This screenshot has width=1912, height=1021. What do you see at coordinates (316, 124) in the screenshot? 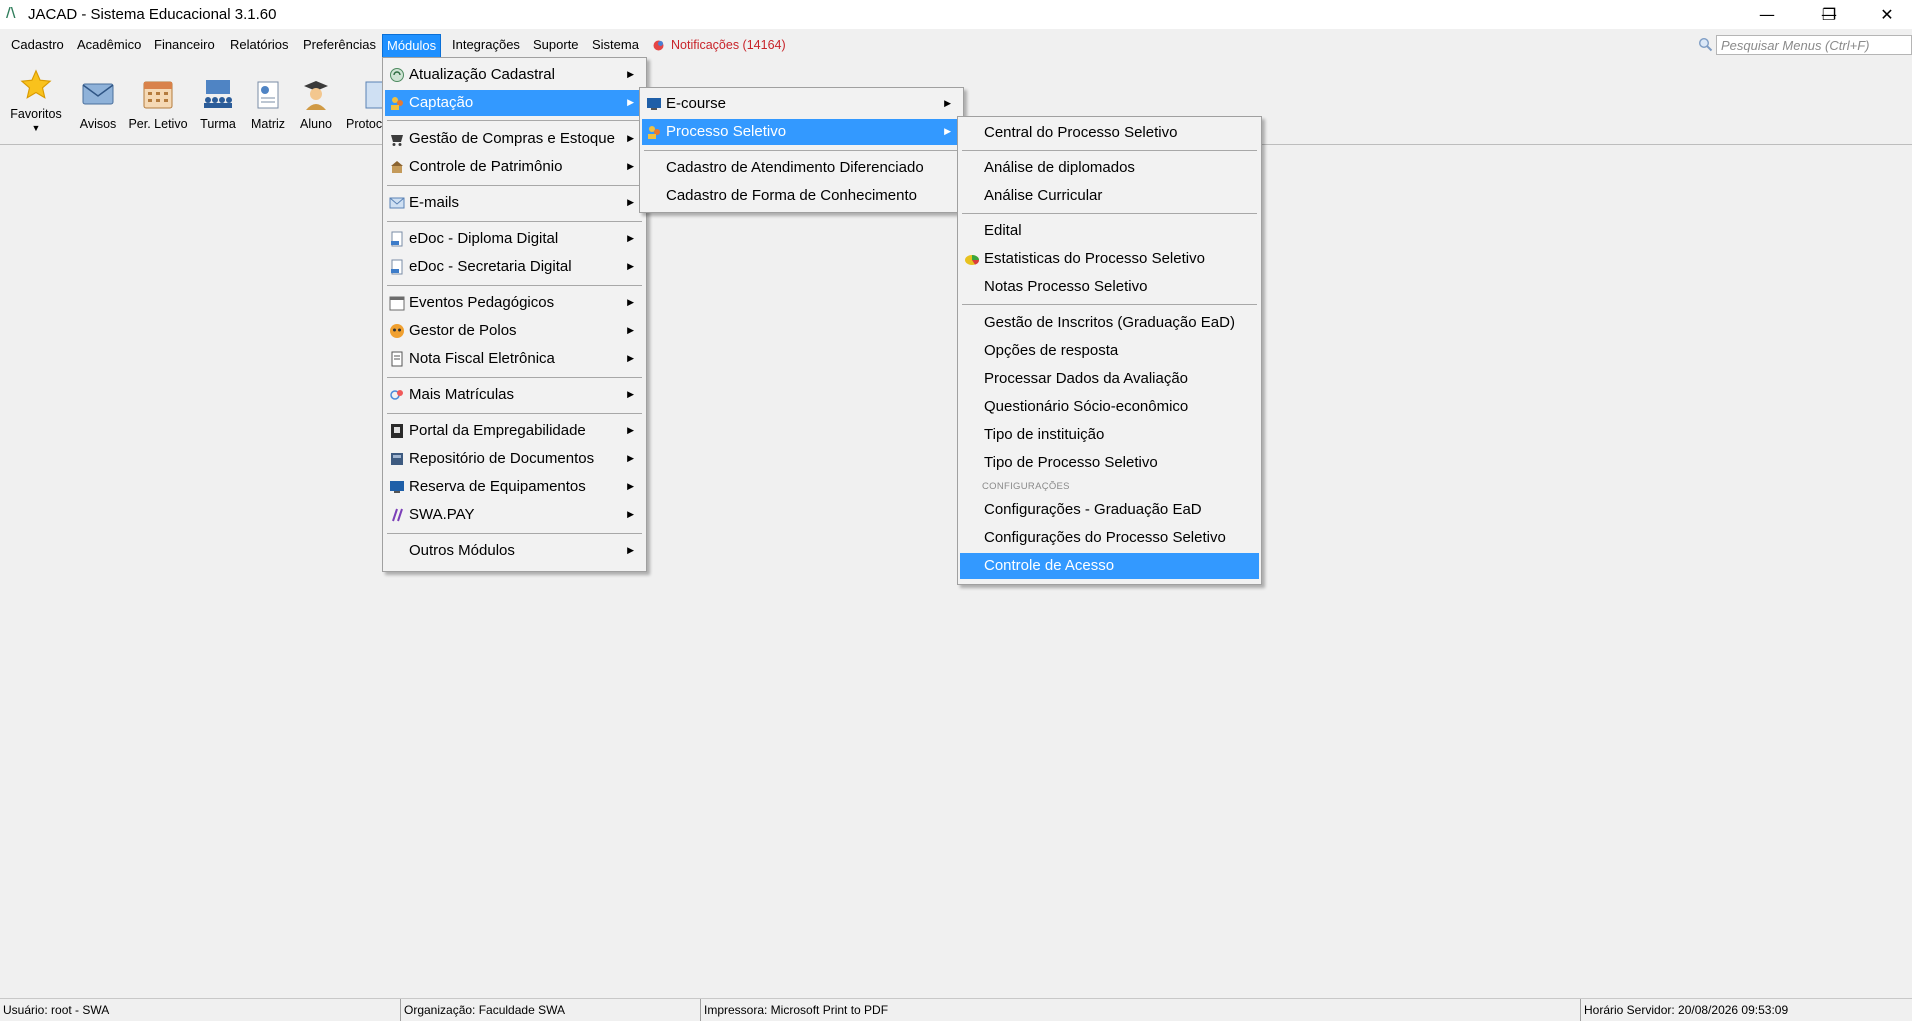
I see `aluno-label: Aluno` at bounding box center [316, 124].